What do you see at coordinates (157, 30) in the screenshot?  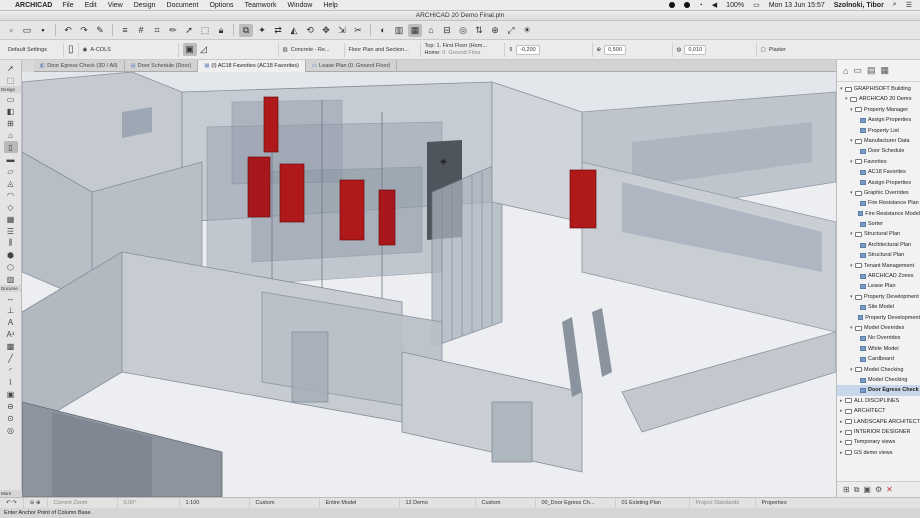 I see `guide-lines-icon: ⌗` at bounding box center [157, 30].